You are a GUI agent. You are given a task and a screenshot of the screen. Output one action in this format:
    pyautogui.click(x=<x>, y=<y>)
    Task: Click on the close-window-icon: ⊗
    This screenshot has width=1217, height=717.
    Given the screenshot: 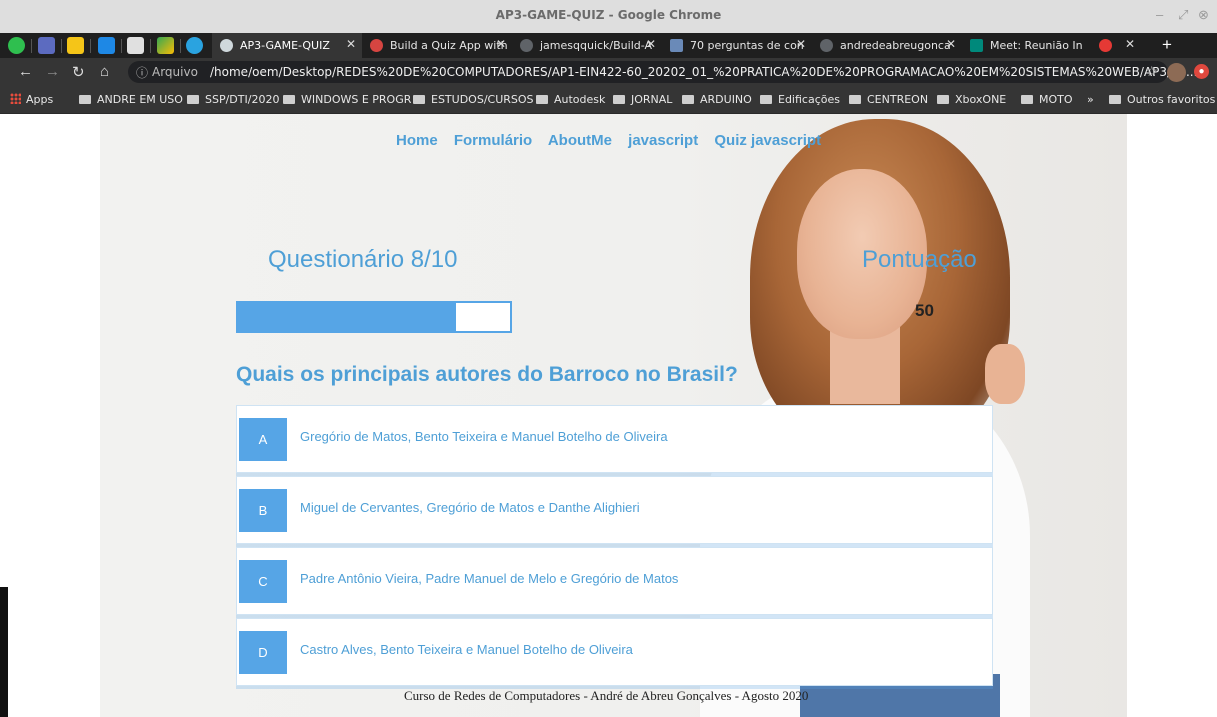 What is the action you would take?
    pyautogui.click(x=1203, y=15)
    